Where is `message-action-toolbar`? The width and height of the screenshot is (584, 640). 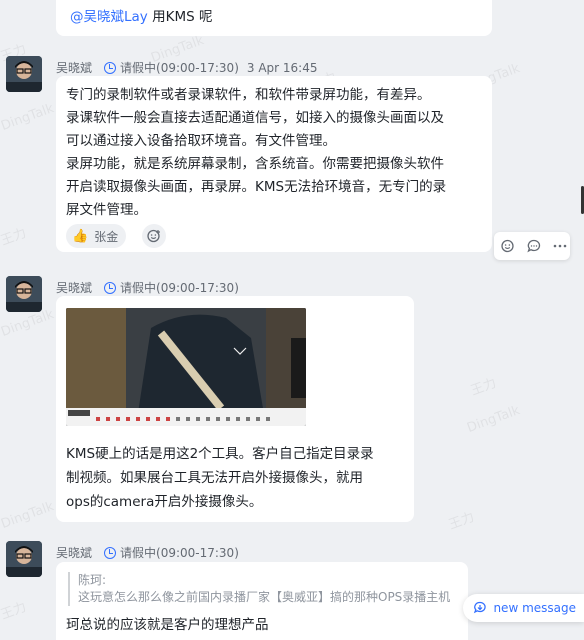 message-action-toolbar is located at coordinates (532, 246).